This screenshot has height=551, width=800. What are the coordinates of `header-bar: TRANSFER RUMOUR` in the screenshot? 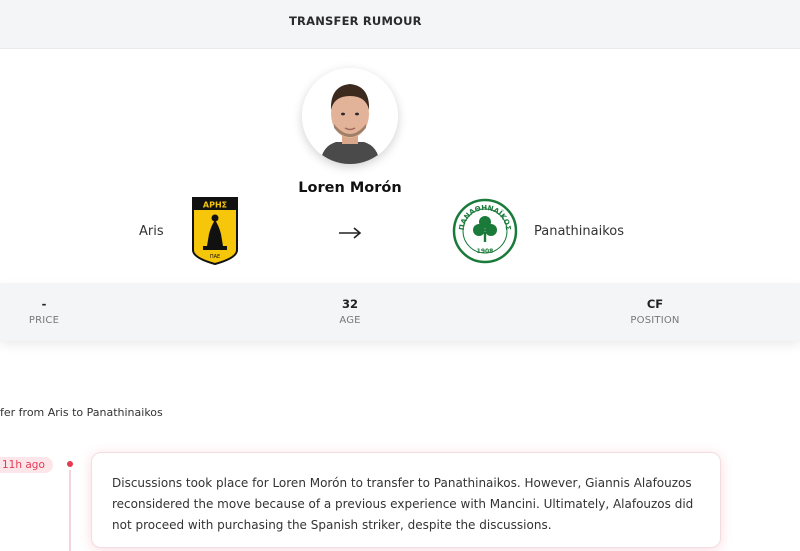 It's located at (400, 24).